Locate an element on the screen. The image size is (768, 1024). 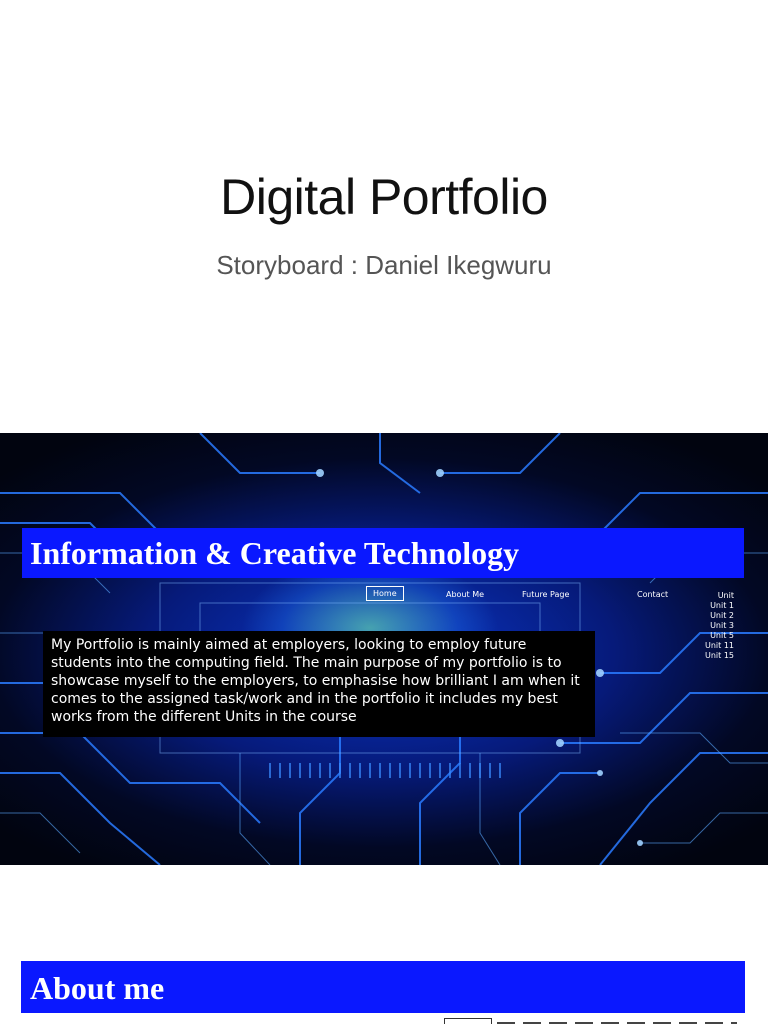
site-header-title: Information & Creative Technology is located at coordinates (275, 553).